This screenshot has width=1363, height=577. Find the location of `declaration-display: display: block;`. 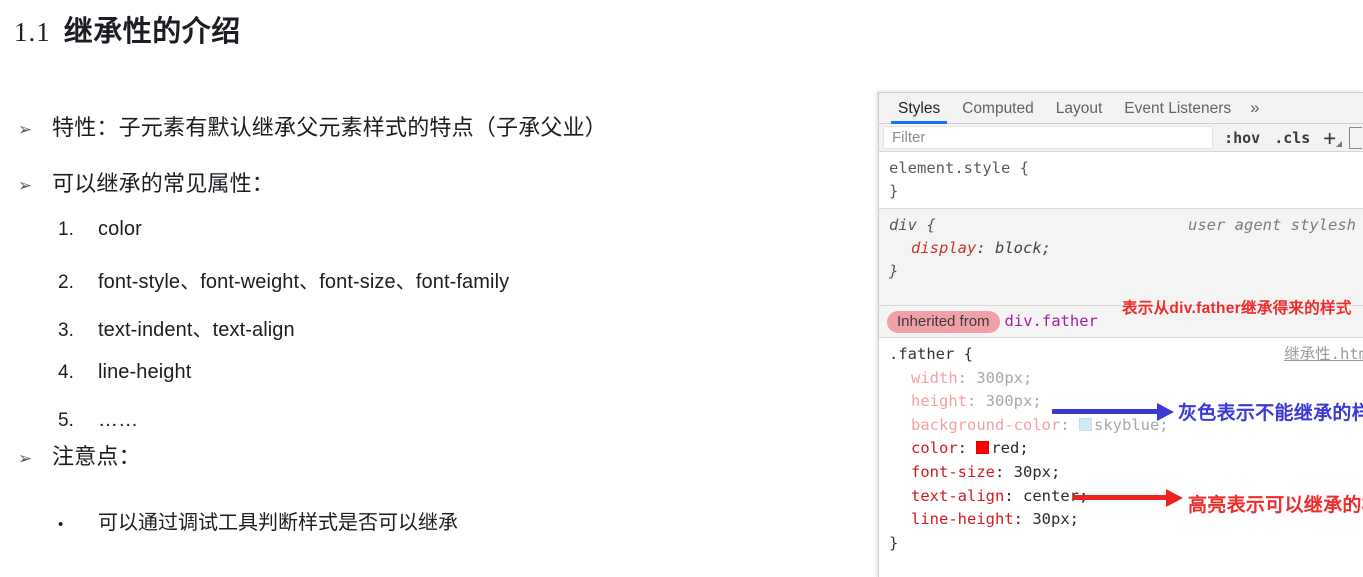

declaration-display: display: block; is located at coordinates (1126, 248).